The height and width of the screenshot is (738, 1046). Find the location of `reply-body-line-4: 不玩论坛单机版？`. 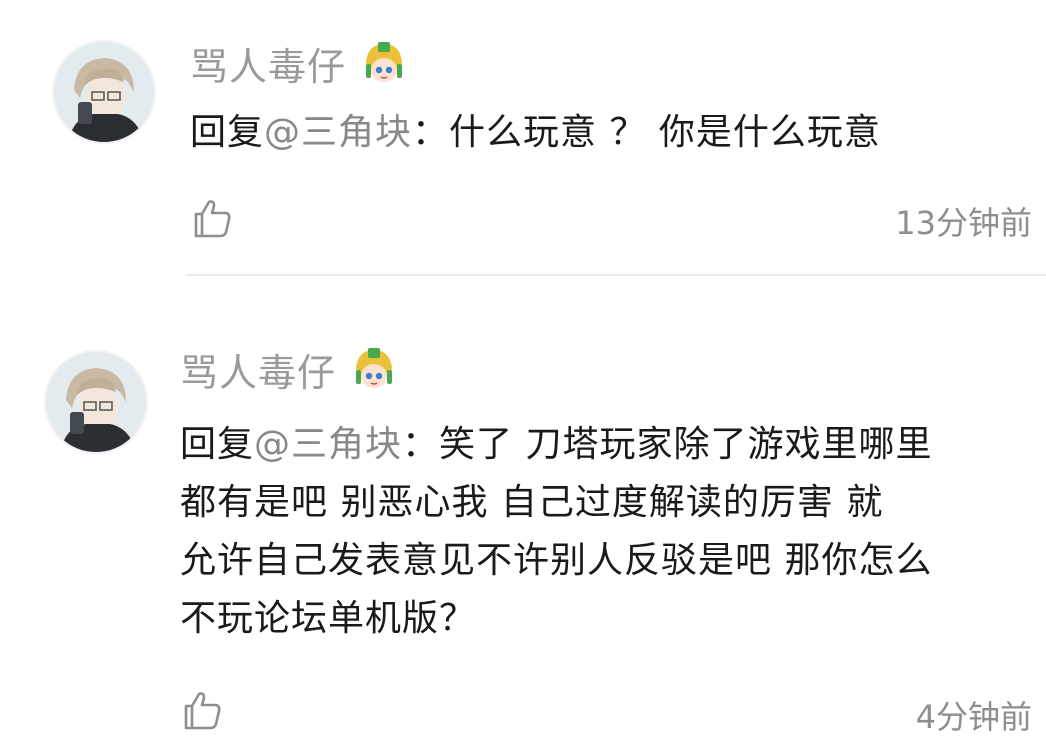

reply-body-line-4: 不玩论坛单机版？ is located at coordinates (328, 618).